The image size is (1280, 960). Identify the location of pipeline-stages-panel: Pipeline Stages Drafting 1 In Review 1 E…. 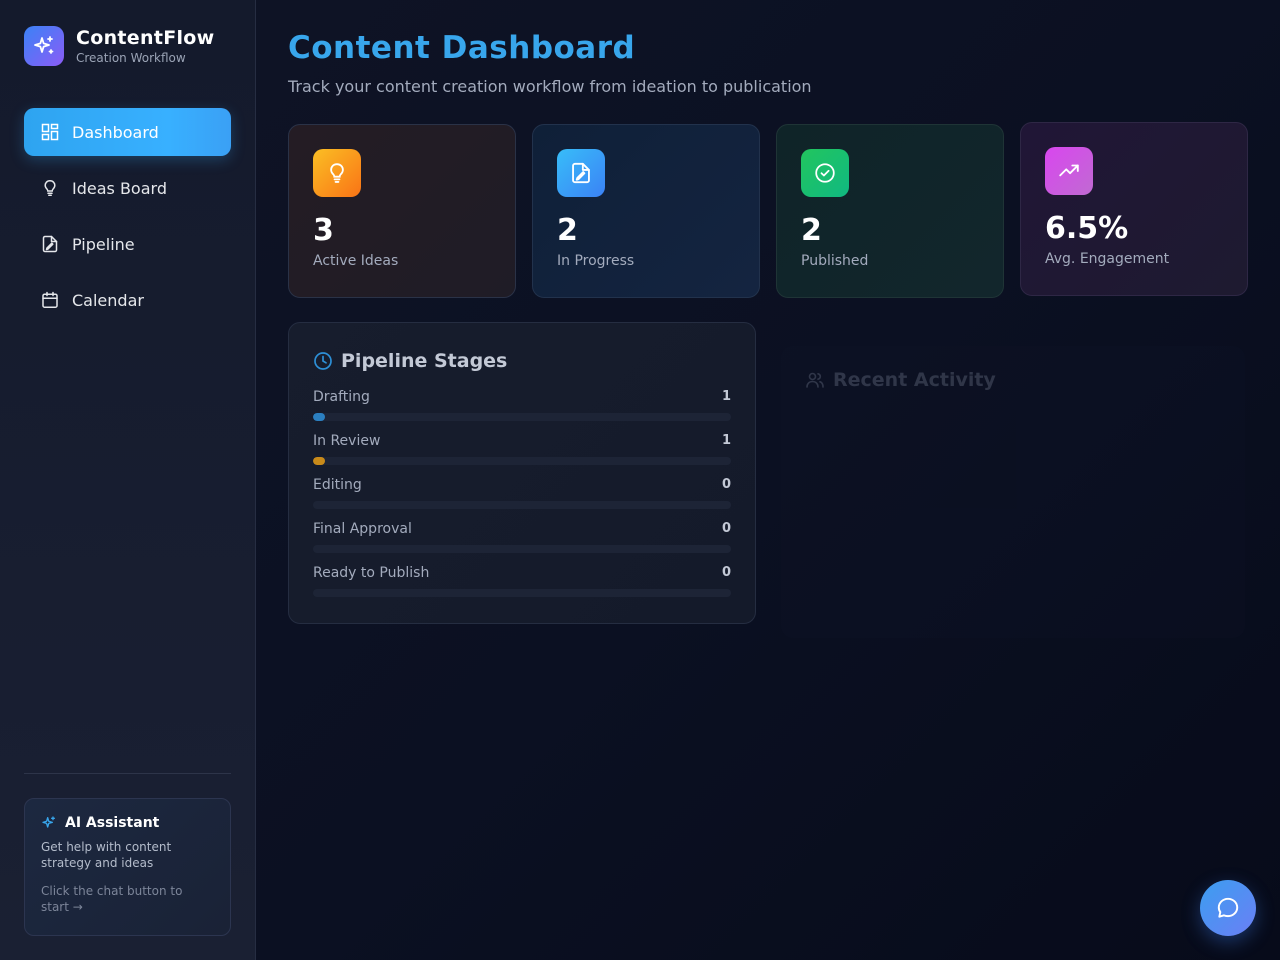
(522, 473).